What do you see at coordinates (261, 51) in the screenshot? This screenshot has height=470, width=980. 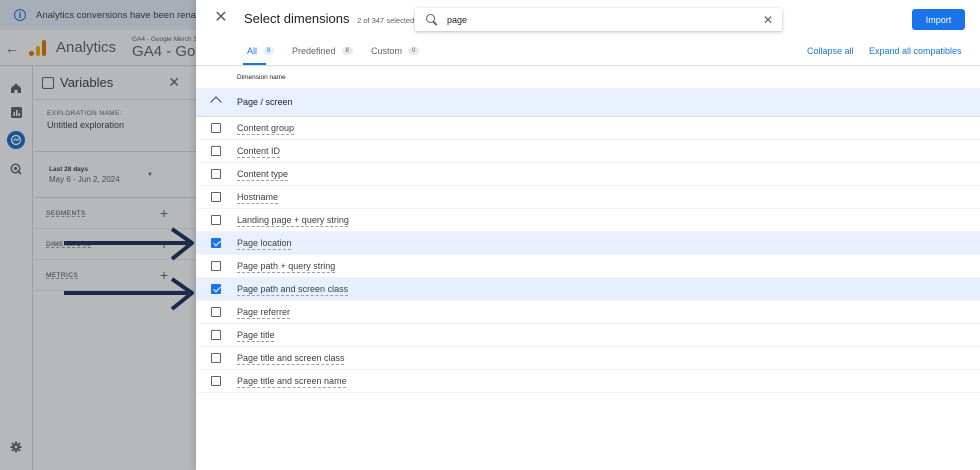 I see `tab-all: All 8` at bounding box center [261, 51].